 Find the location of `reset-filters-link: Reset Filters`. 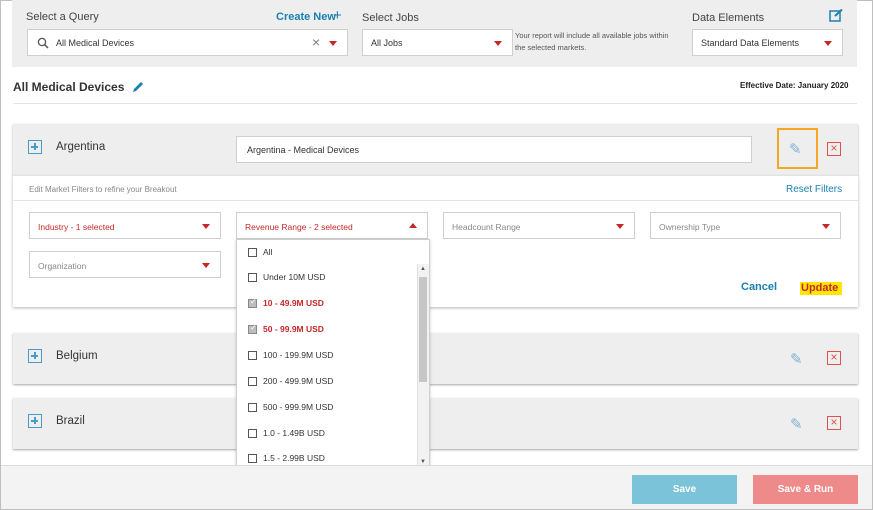

reset-filters-link: Reset Filters is located at coordinates (814, 189).